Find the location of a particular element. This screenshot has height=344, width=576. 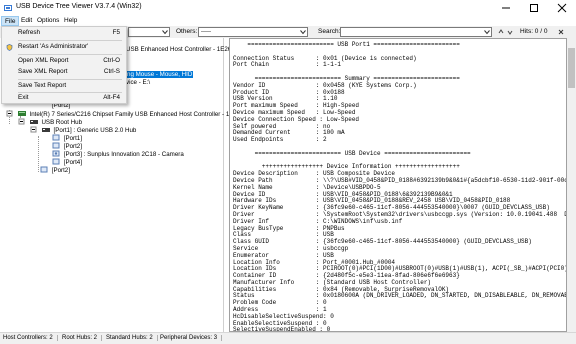

status-standard-hubs: Standard Hubs: 2 is located at coordinates (132, 338).